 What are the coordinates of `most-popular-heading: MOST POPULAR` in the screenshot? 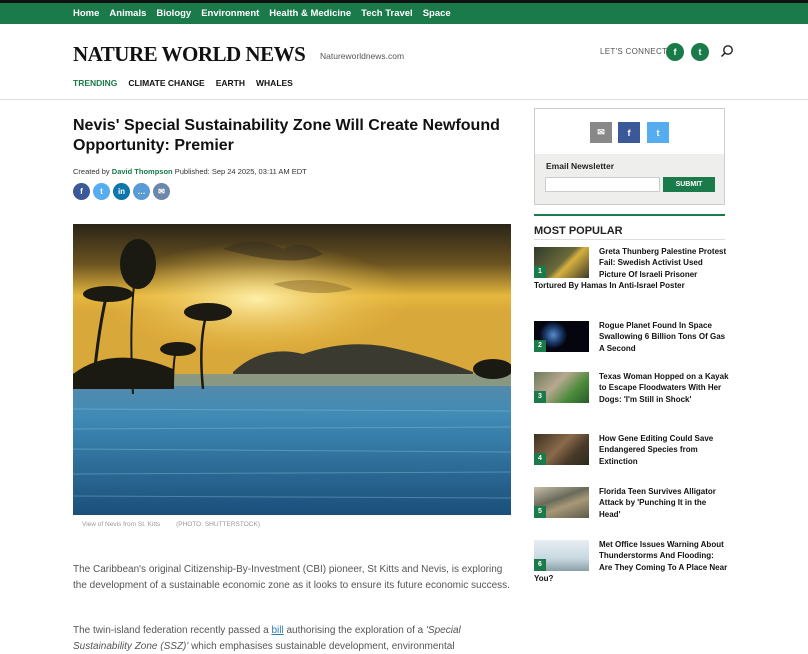 It's located at (629, 225).